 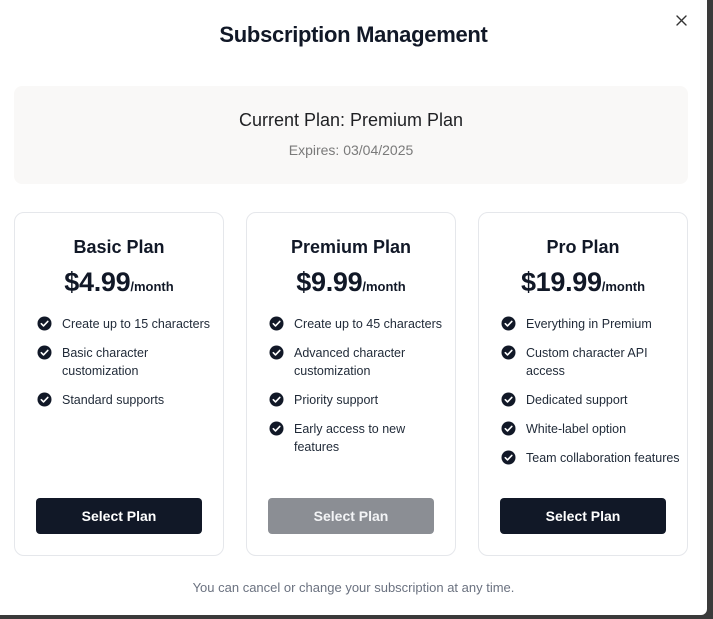 I want to click on plan-price: $9.99/month, so click(x=351, y=282).